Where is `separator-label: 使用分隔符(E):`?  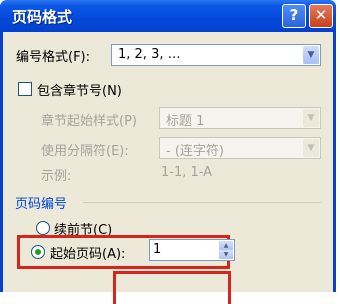
separator-label: 使用分隔符(E): is located at coordinates (85, 151).